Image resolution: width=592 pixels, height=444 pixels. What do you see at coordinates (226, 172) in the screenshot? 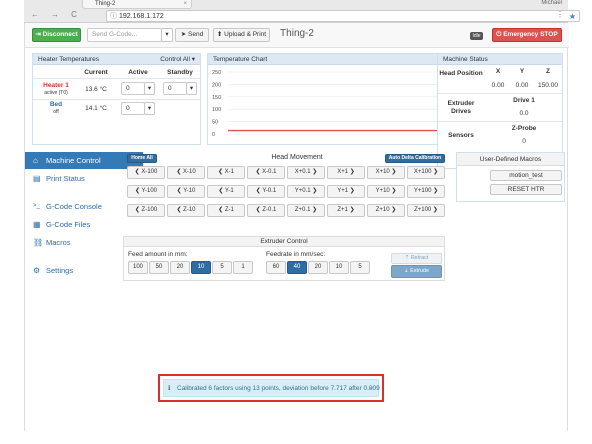
I see `move-button: ❮ X-1` at bounding box center [226, 172].